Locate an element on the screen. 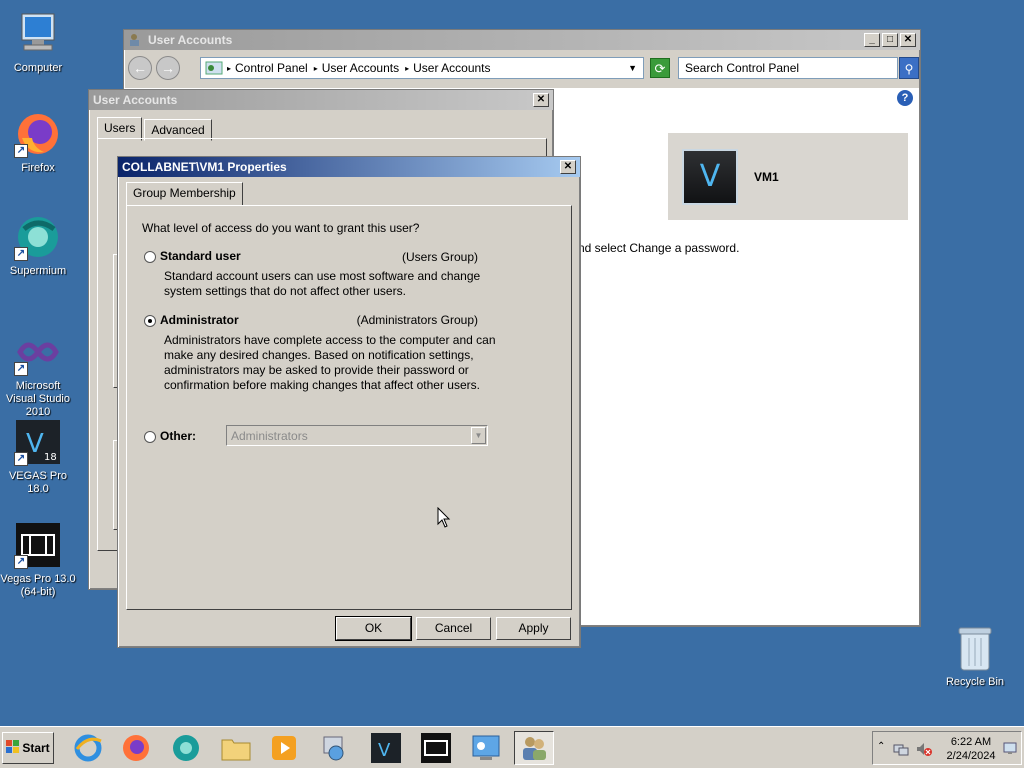 The width and height of the screenshot is (1024, 768). setup-icon is located at coordinates (333, 748).